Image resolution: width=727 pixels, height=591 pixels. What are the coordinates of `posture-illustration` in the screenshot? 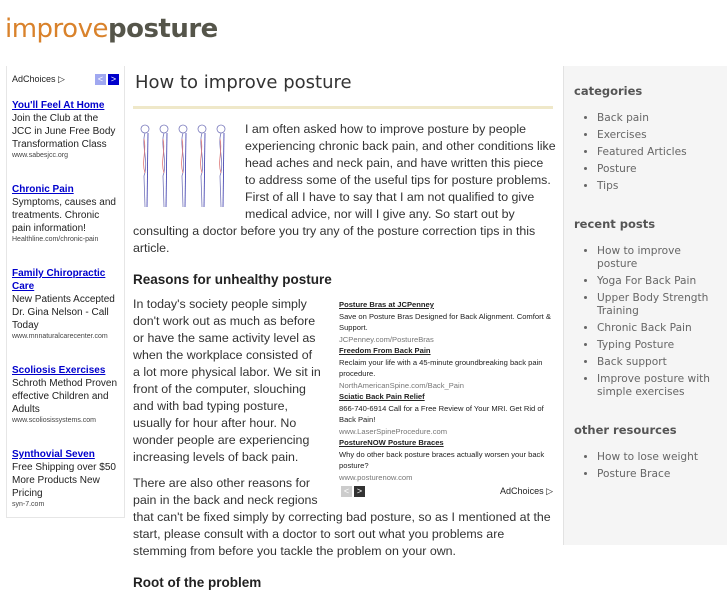 It's located at (183, 166).